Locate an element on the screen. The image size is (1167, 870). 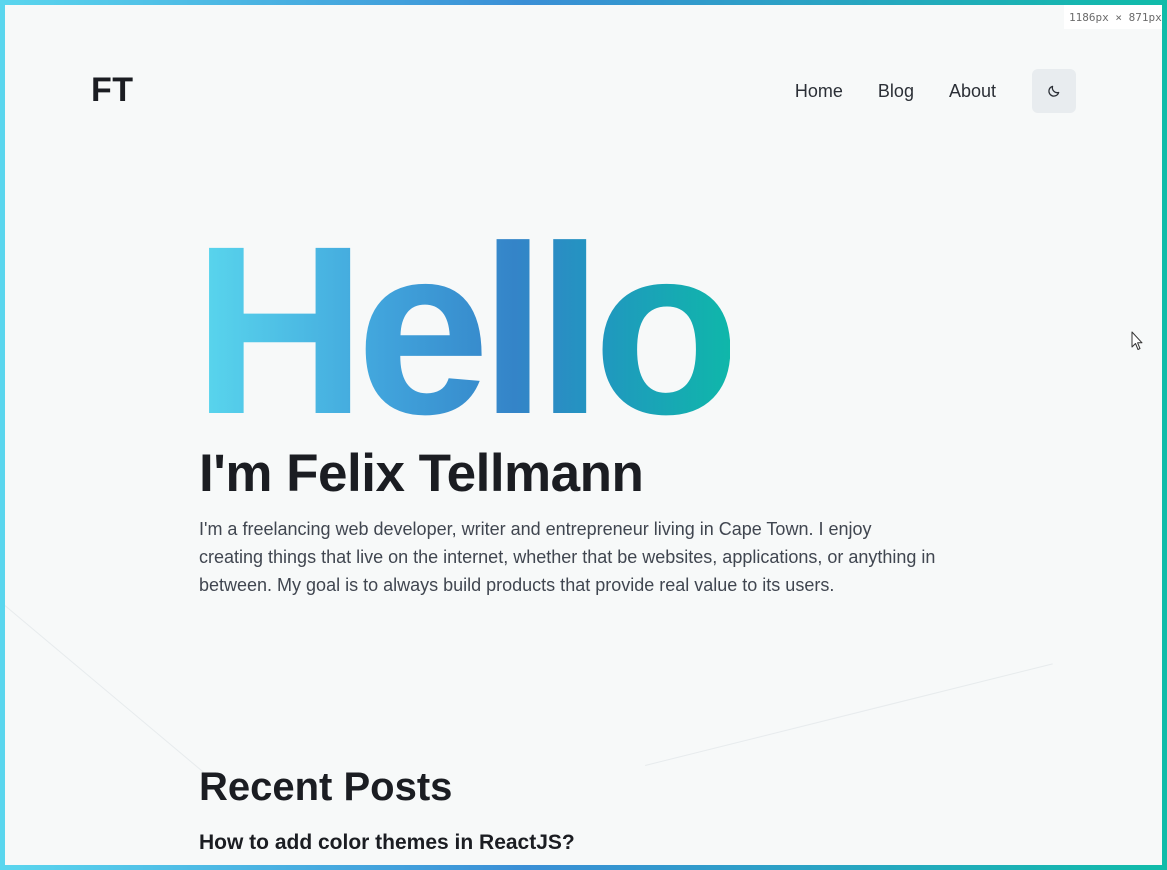
recent-posts-heading: Recent Posts is located at coordinates (326, 787).